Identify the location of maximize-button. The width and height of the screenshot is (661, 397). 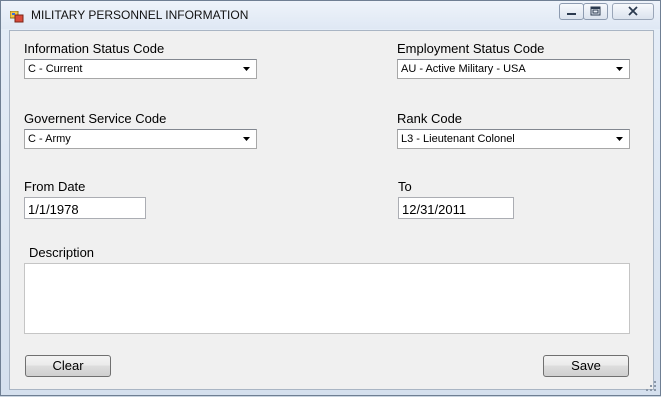
(595, 11).